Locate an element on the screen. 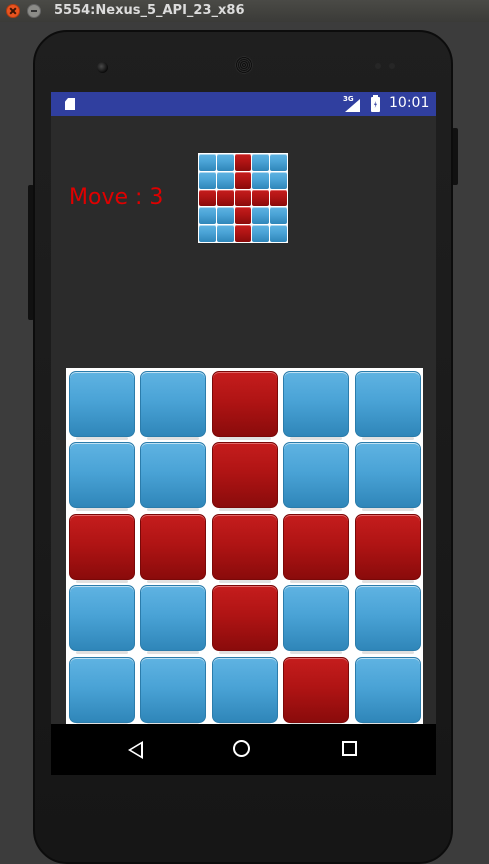  home-icon is located at coordinates (241, 748).